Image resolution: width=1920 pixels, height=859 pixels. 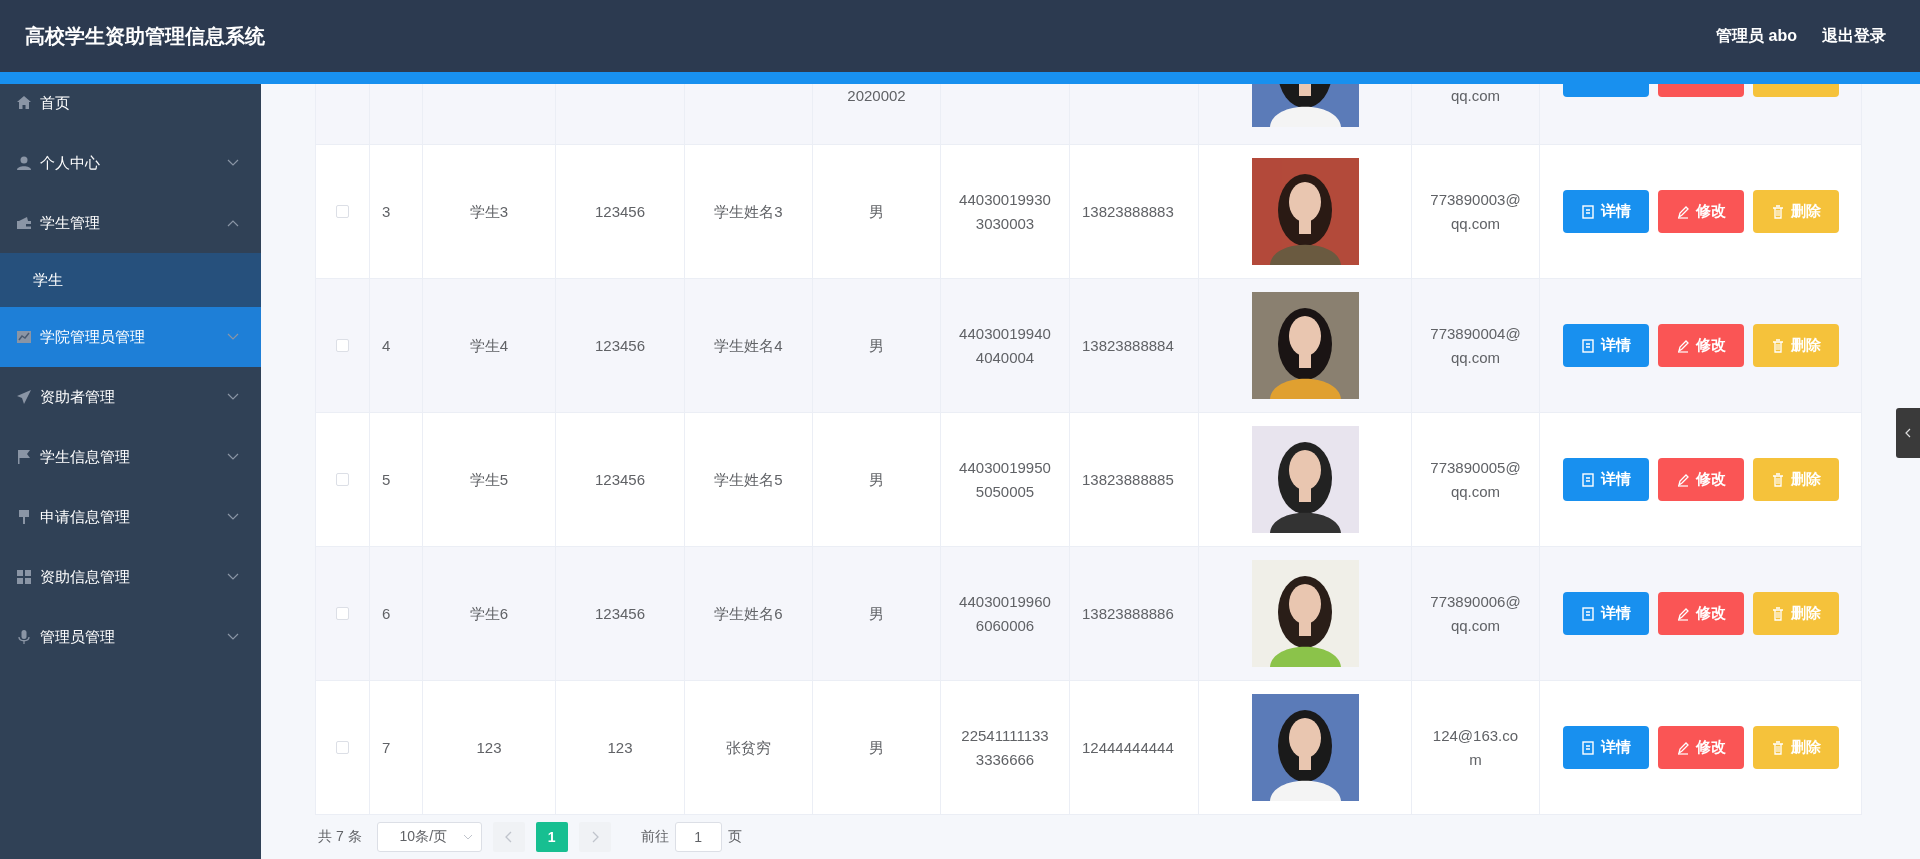 What do you see at coordinates (429, 837) in the screenshot?
I see `page-size-select: 10条/页` at bounding box center [429, 837].